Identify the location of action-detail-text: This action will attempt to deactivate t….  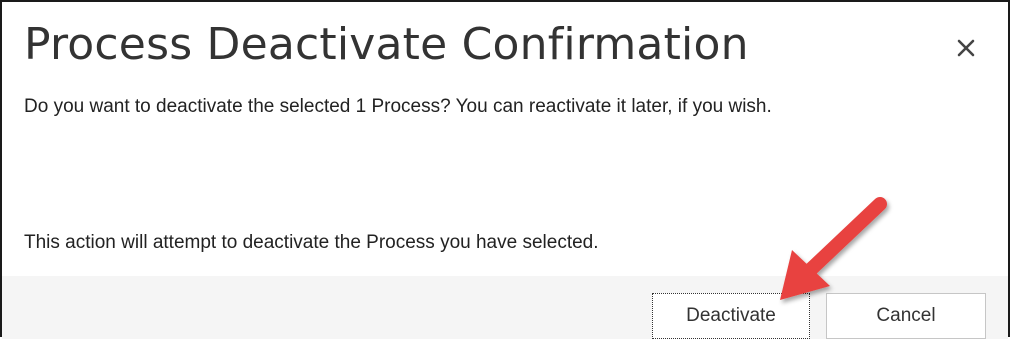
(311, 242).